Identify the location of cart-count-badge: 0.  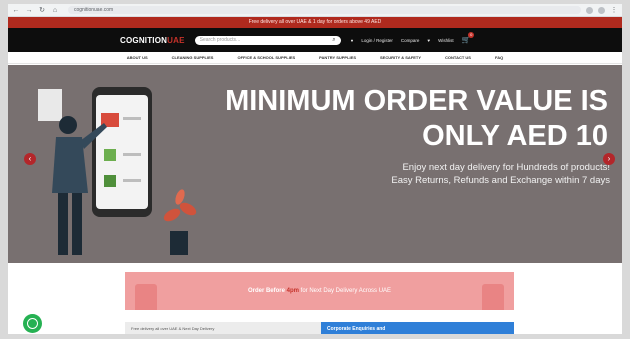
(471, 35).